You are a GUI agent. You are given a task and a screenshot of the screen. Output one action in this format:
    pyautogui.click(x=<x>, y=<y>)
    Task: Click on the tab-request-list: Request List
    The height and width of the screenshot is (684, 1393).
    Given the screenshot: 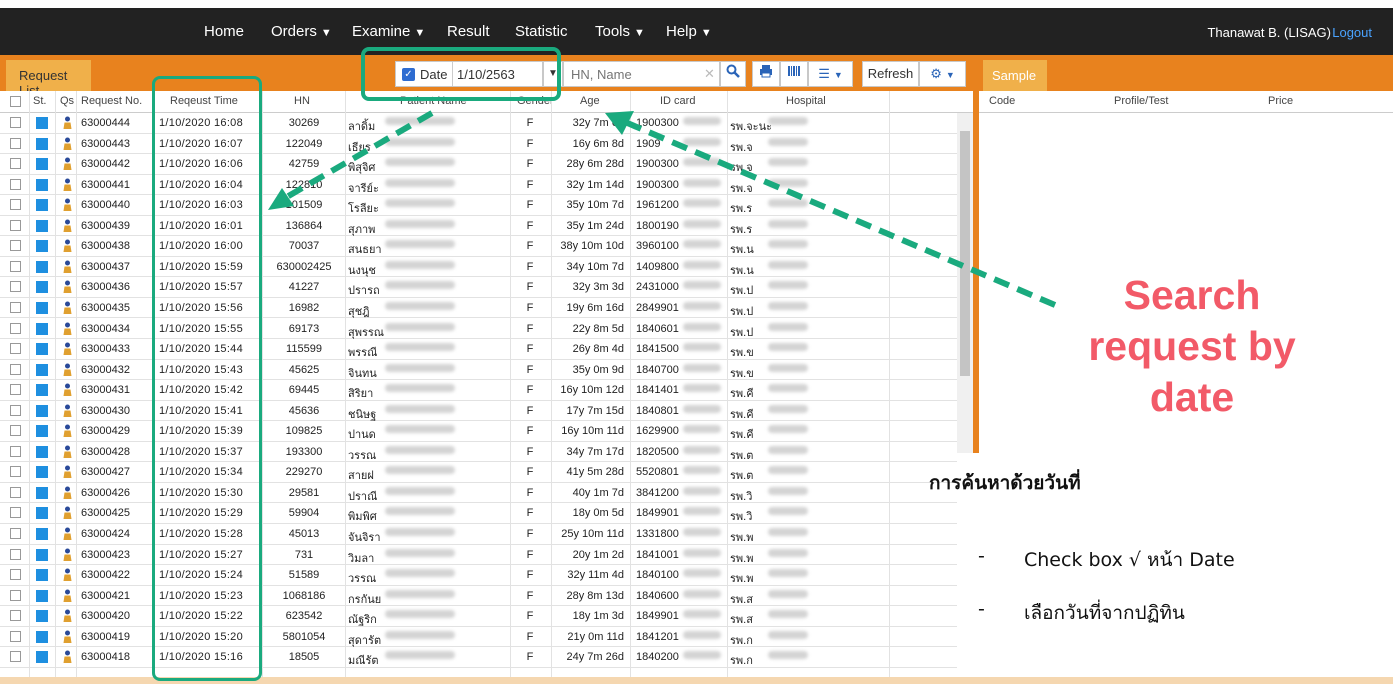 What is the action you would take?
    pyautogui.click(x=48, y=79)
    